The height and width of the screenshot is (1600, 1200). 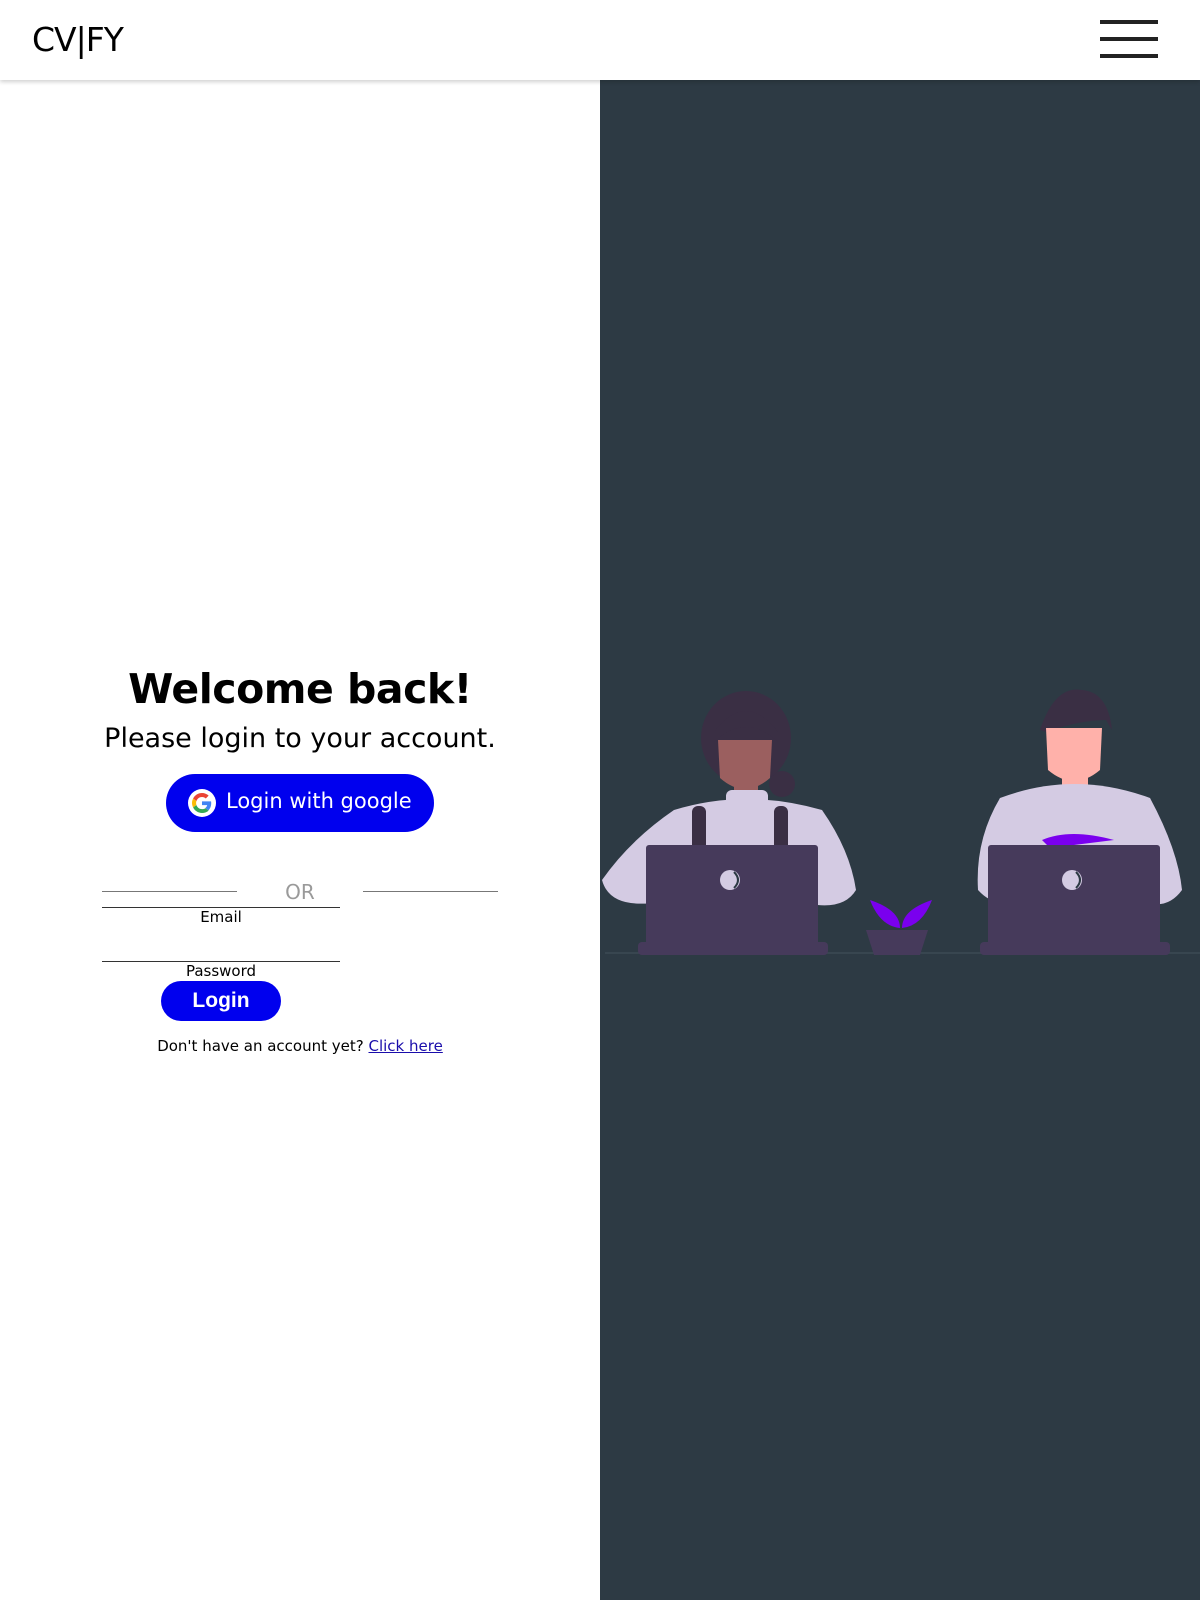 What do you see at coordinates (260, 1046) in the screenshot?
I see `signup-prompt-text: Don't have an account yet?` at bounding box center [260, 1046].